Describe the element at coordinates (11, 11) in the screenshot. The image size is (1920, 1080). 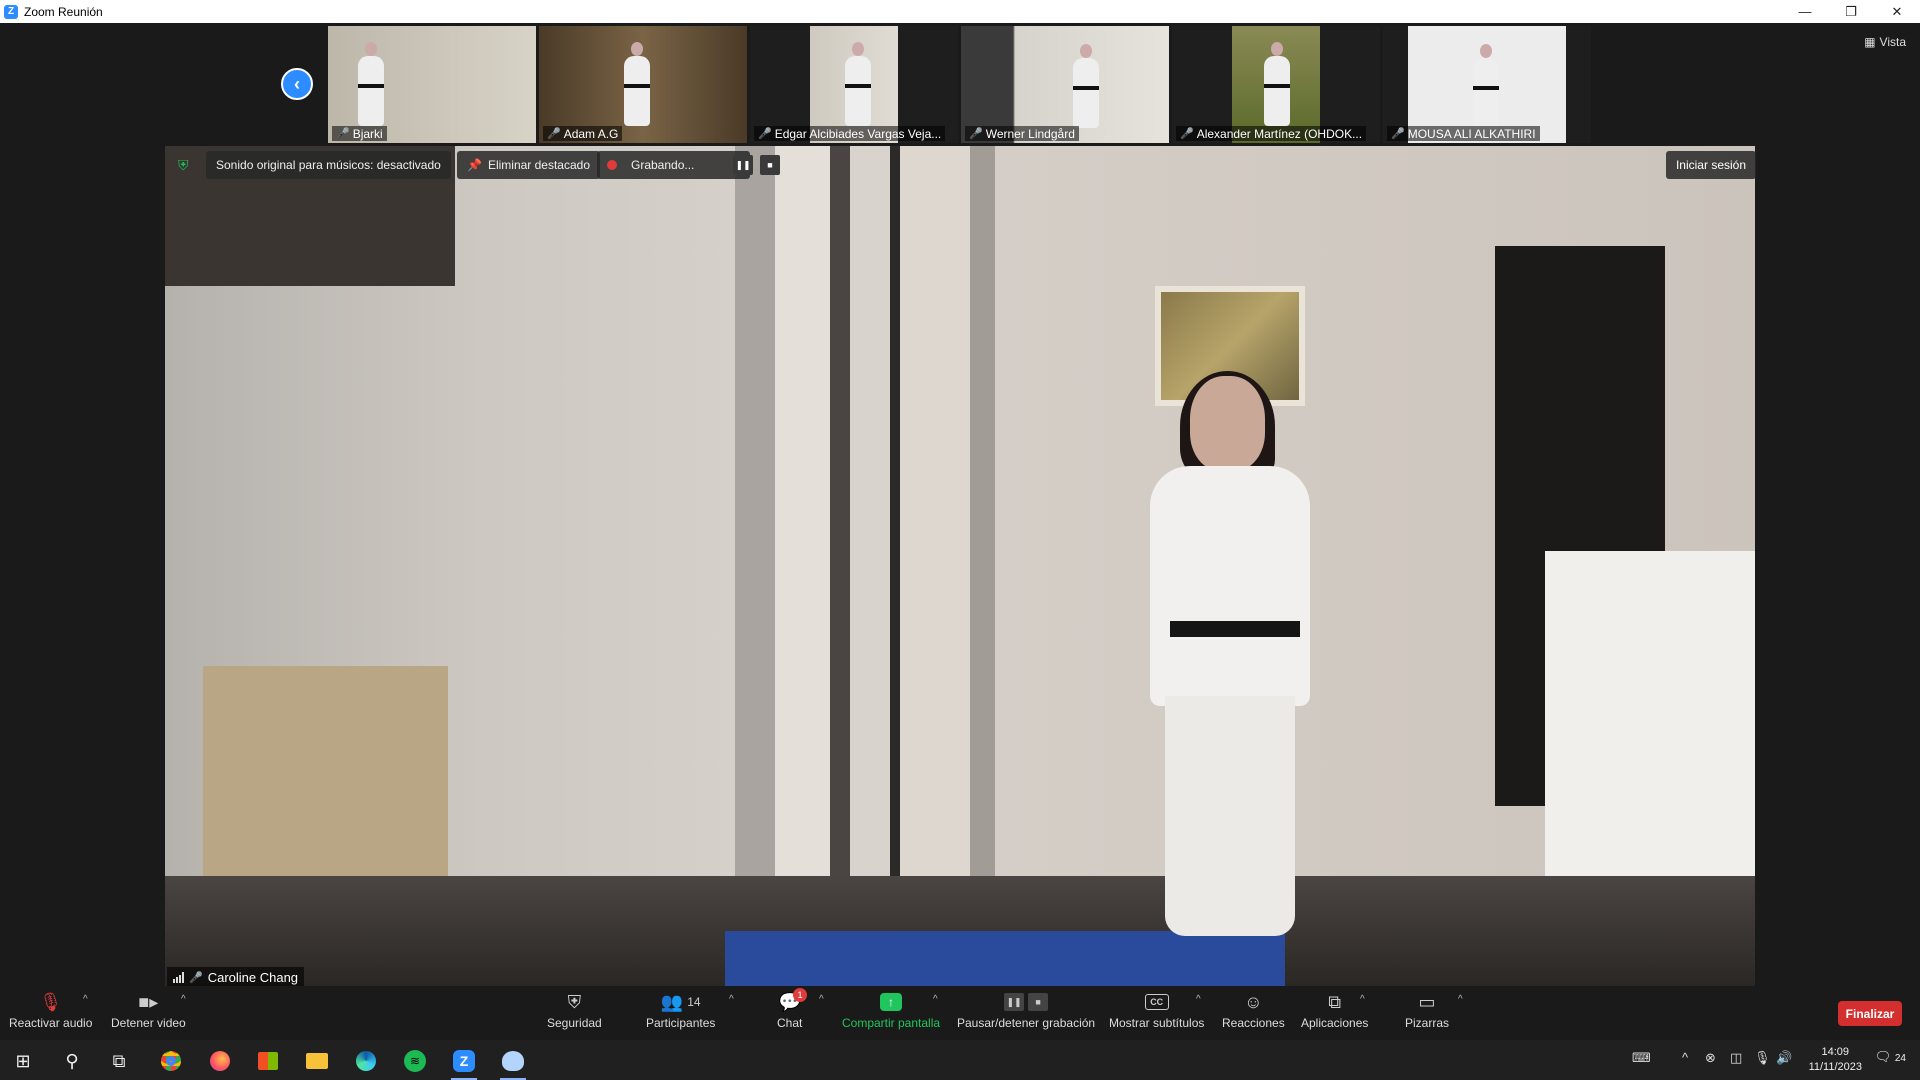
I see `zoom-logo-icon: Z` at that location.